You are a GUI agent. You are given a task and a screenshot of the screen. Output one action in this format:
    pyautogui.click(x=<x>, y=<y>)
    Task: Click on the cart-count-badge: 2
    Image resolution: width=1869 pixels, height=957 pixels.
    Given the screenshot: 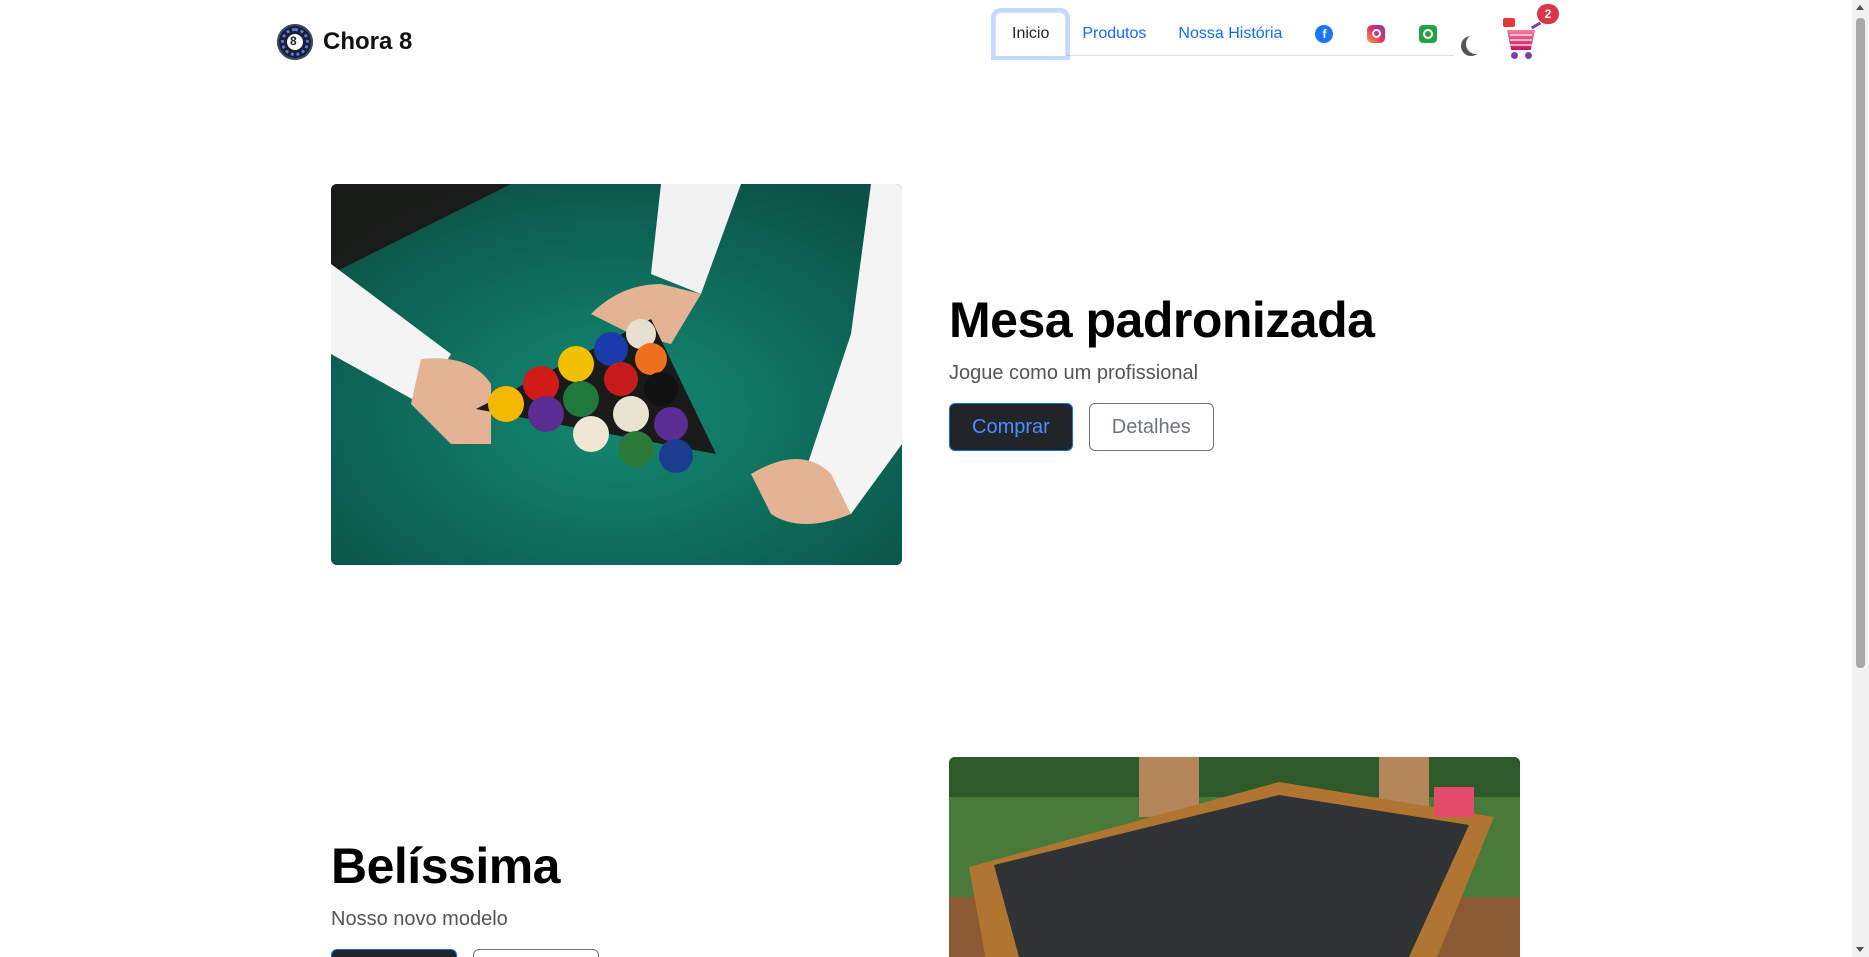 What is the action you would take?
    pyautogui.click(x=1548, y=14)
    